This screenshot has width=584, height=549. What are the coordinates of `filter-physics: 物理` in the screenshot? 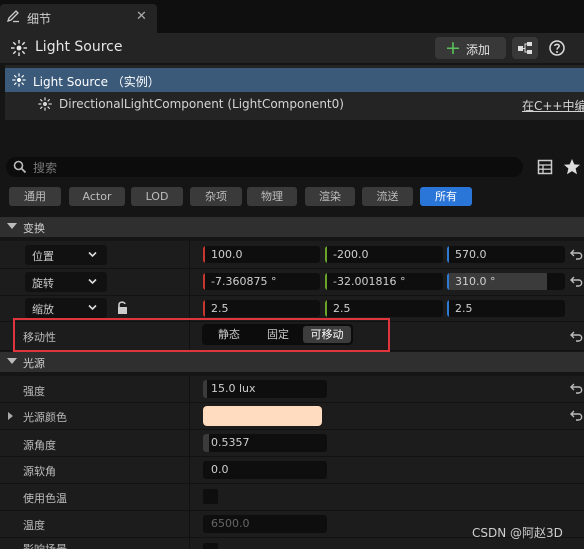 It's located at (272, 196).